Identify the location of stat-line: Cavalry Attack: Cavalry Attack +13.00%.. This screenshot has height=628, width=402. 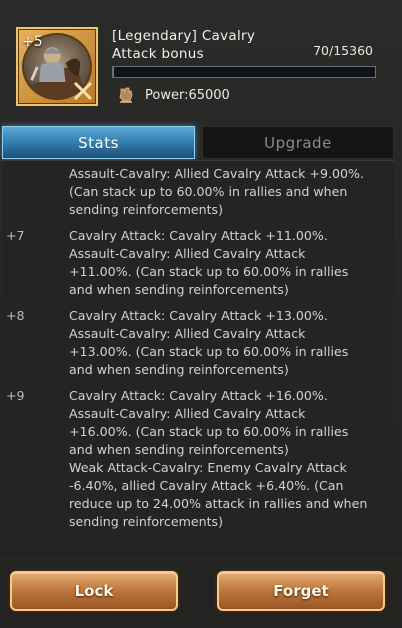
(198, 315).